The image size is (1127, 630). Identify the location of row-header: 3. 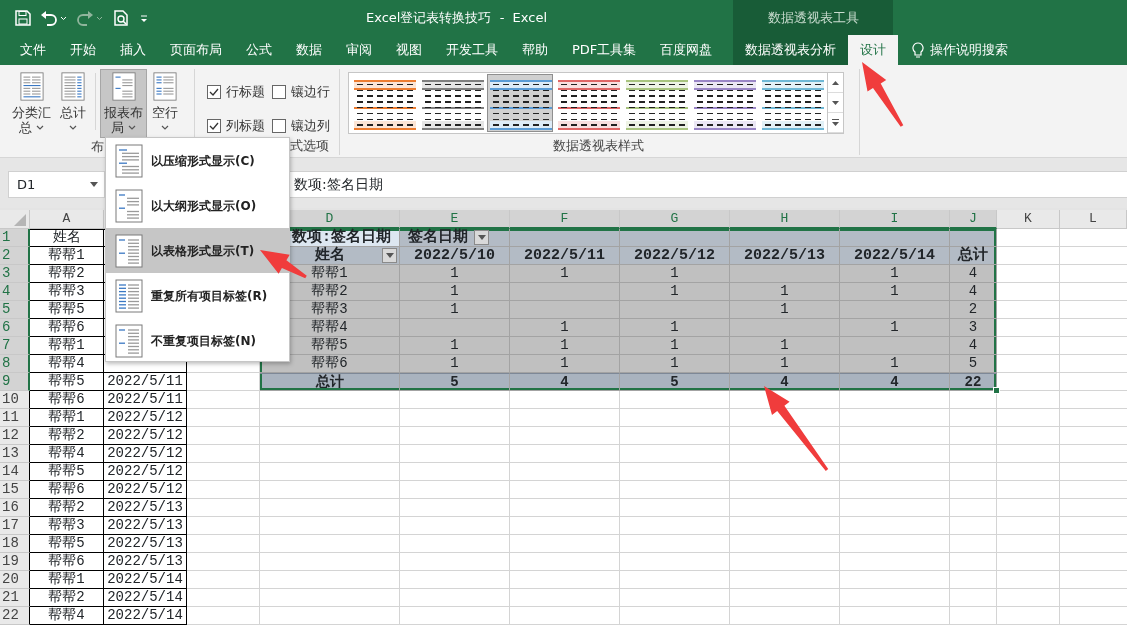
(15, 274).